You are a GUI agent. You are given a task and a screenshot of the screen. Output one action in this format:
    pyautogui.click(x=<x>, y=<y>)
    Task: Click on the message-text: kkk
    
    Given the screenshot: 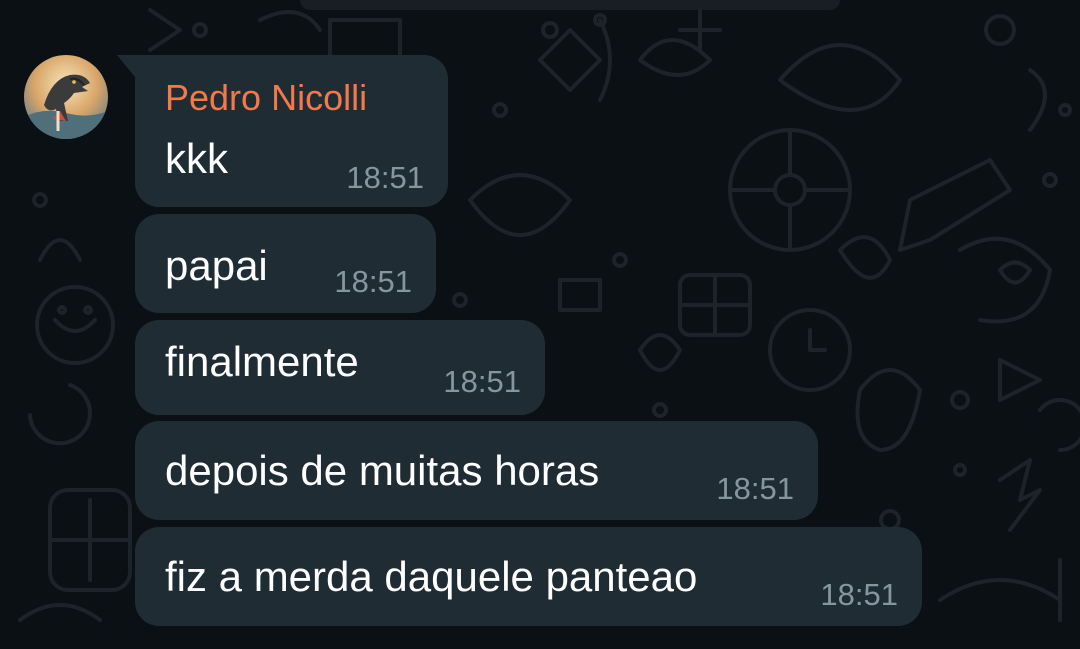 What is the action you would take?
    pyautogui.click(x=196, y=158)
    